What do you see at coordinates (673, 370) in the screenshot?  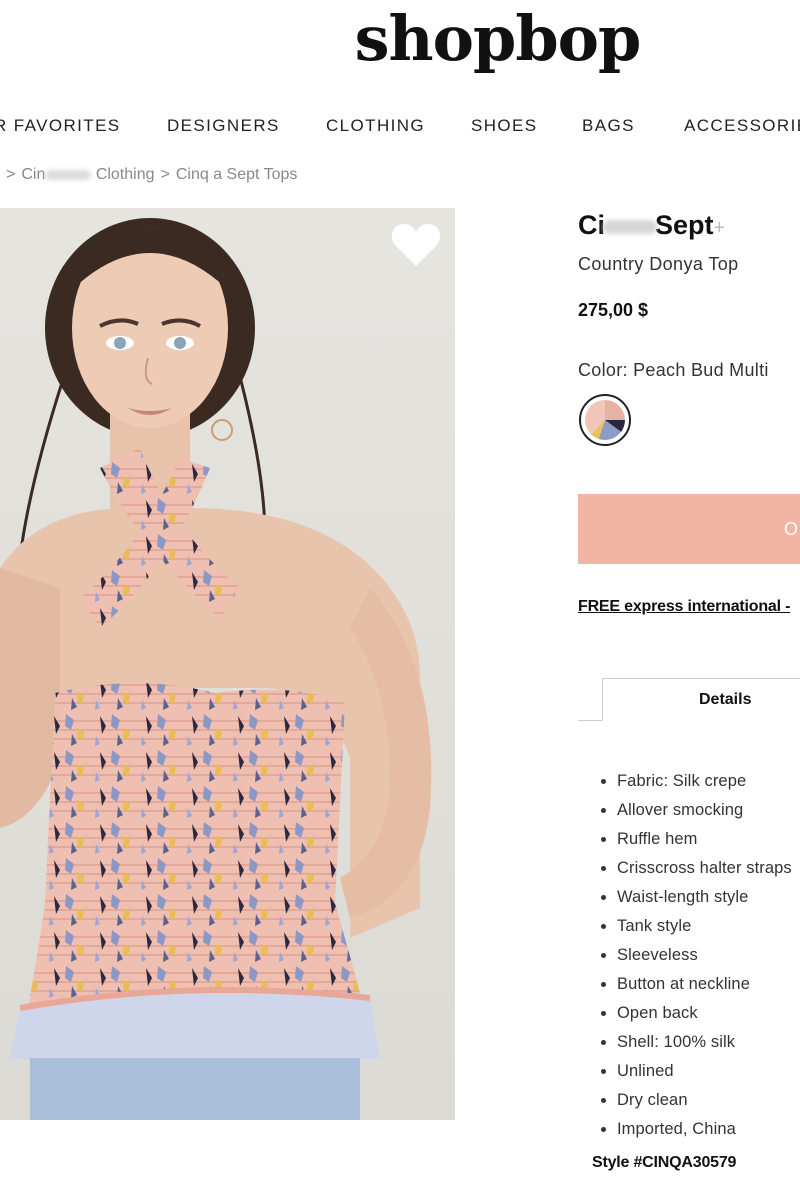 I see `color-label: Color: Peach Bud Multi` at bounding box center [673, 370].